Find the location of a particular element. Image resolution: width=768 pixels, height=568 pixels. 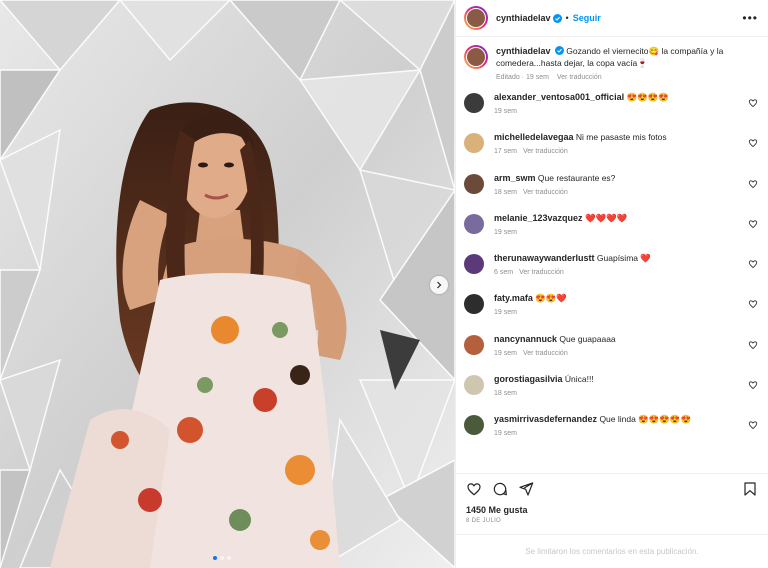

author-avatar is located at coordinates (476, 18).